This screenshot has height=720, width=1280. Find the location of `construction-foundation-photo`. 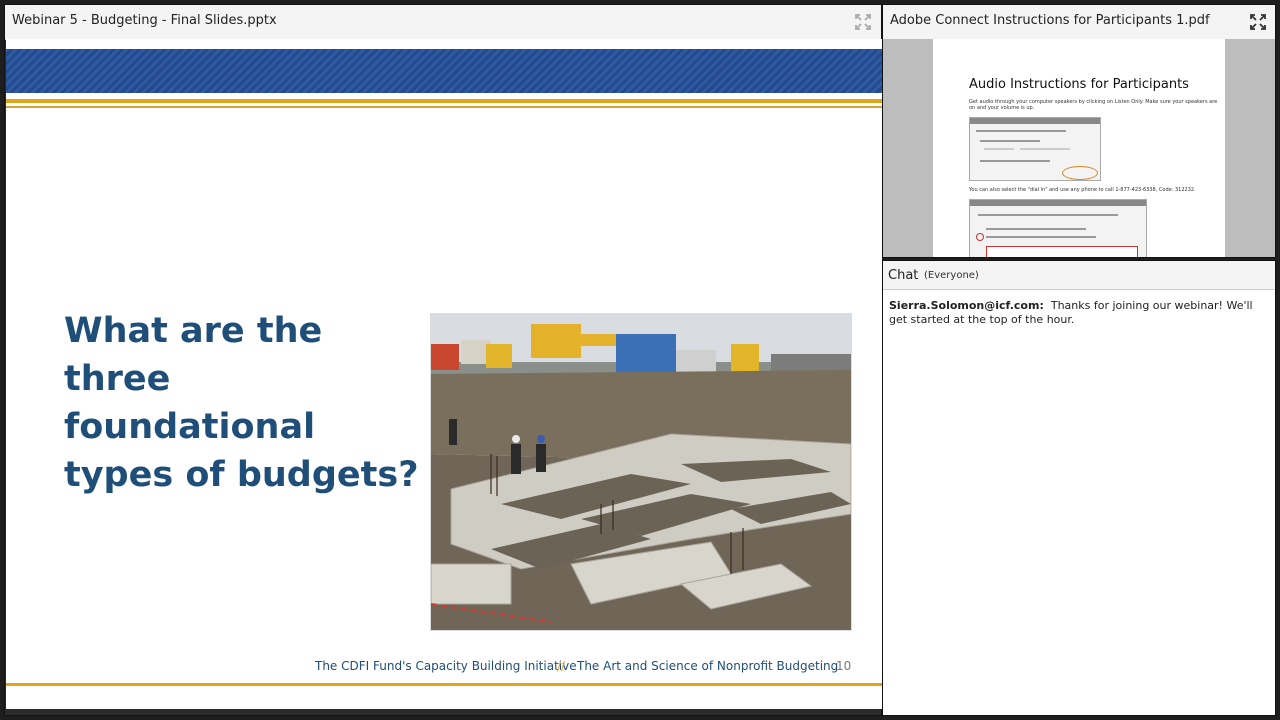

construction-foundation-photo is located at coordinates (641, 472).